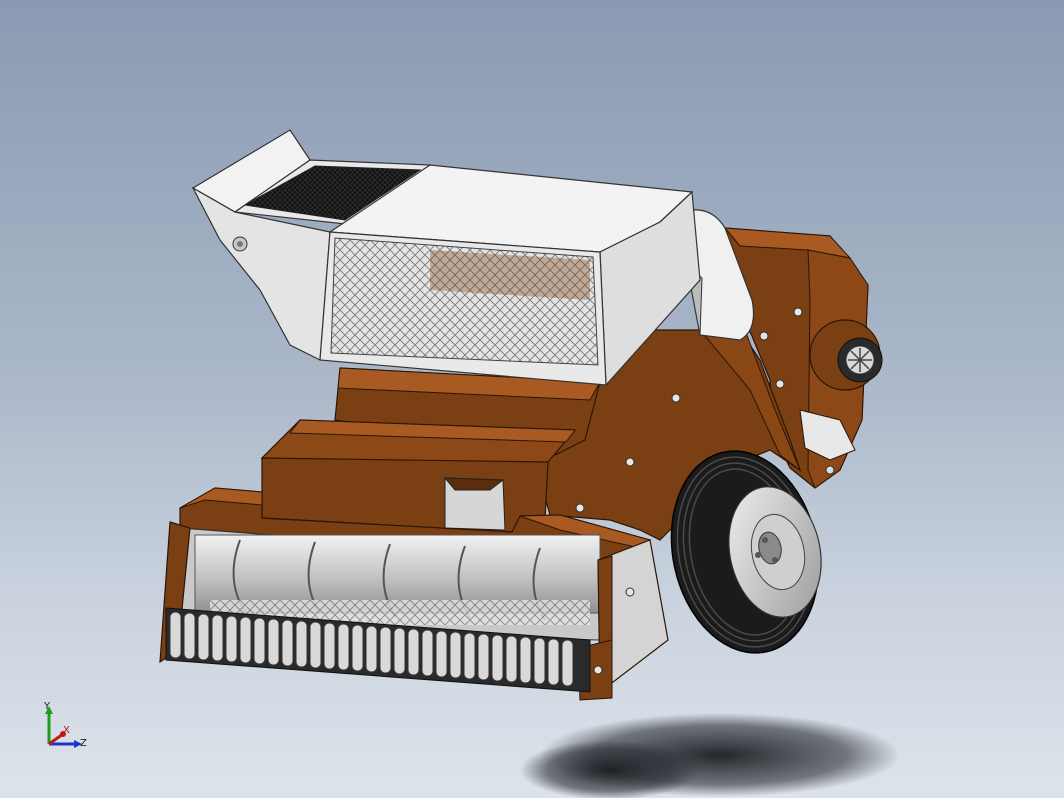 Image resolution: width=1064 pixels, height=798 pixels. What do you see at coordinates (710, 755) in the screenshot?
I see `ground-shadow` at bounding box center [710, 755].